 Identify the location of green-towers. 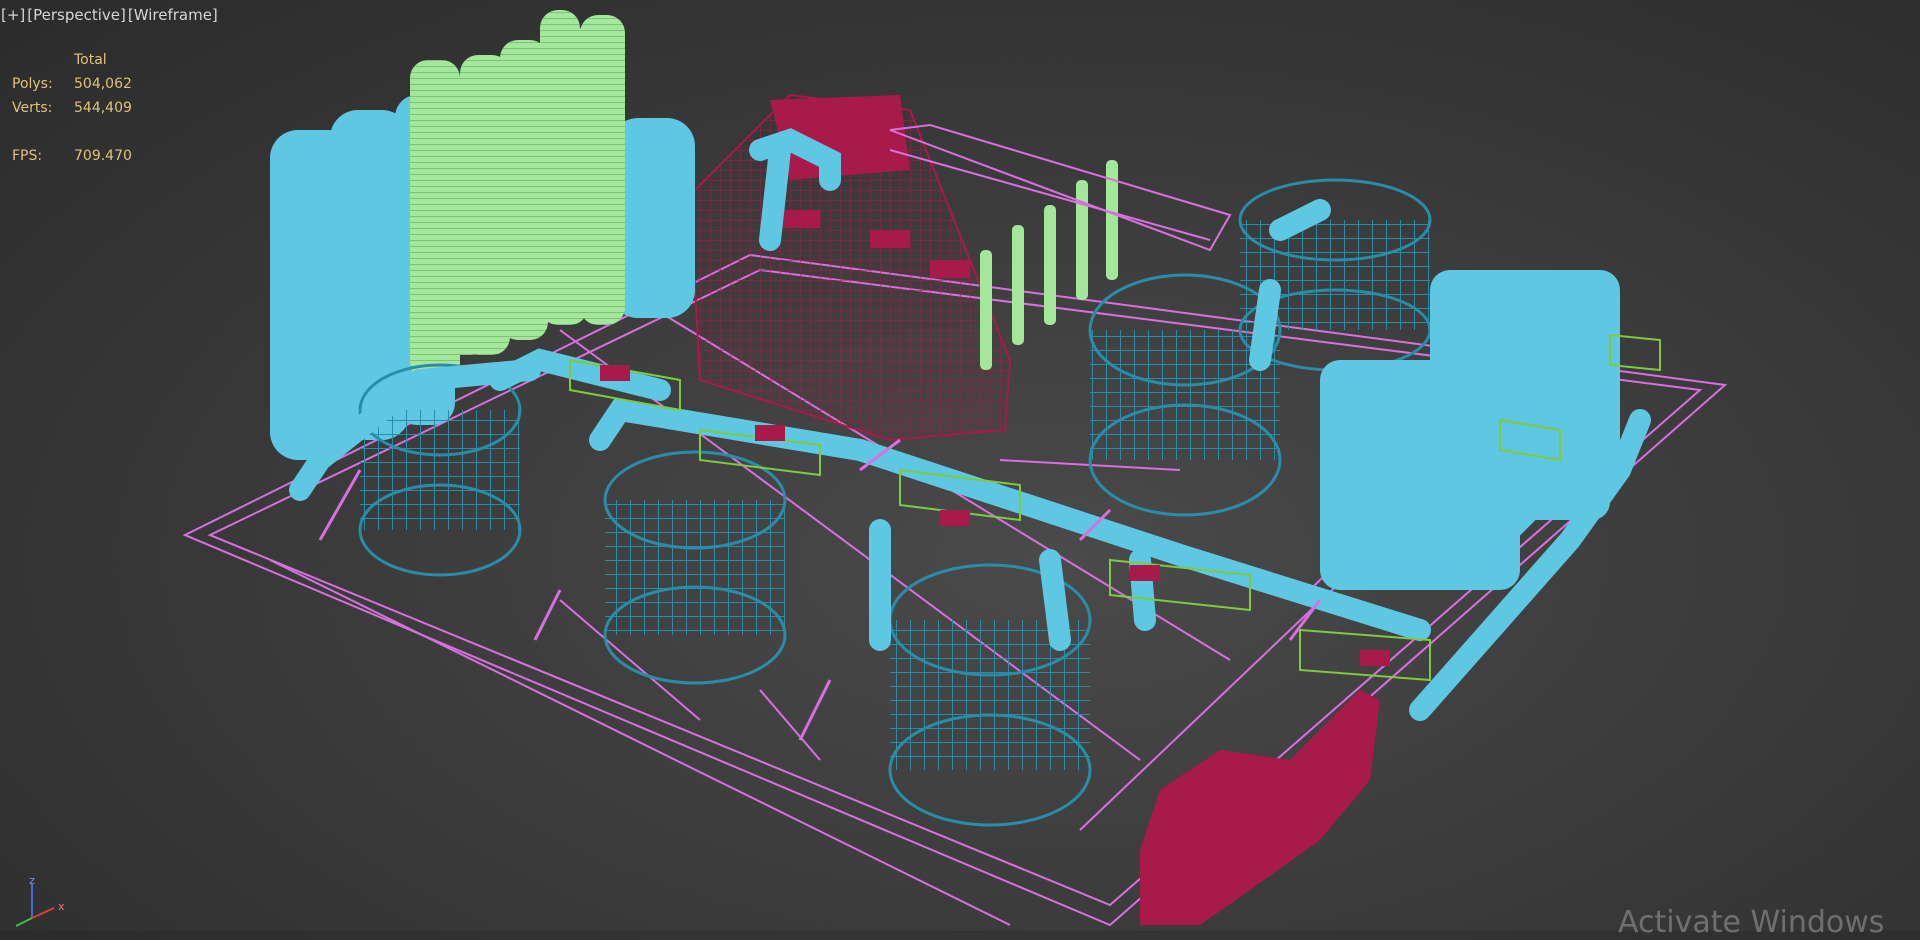
(517, 195).